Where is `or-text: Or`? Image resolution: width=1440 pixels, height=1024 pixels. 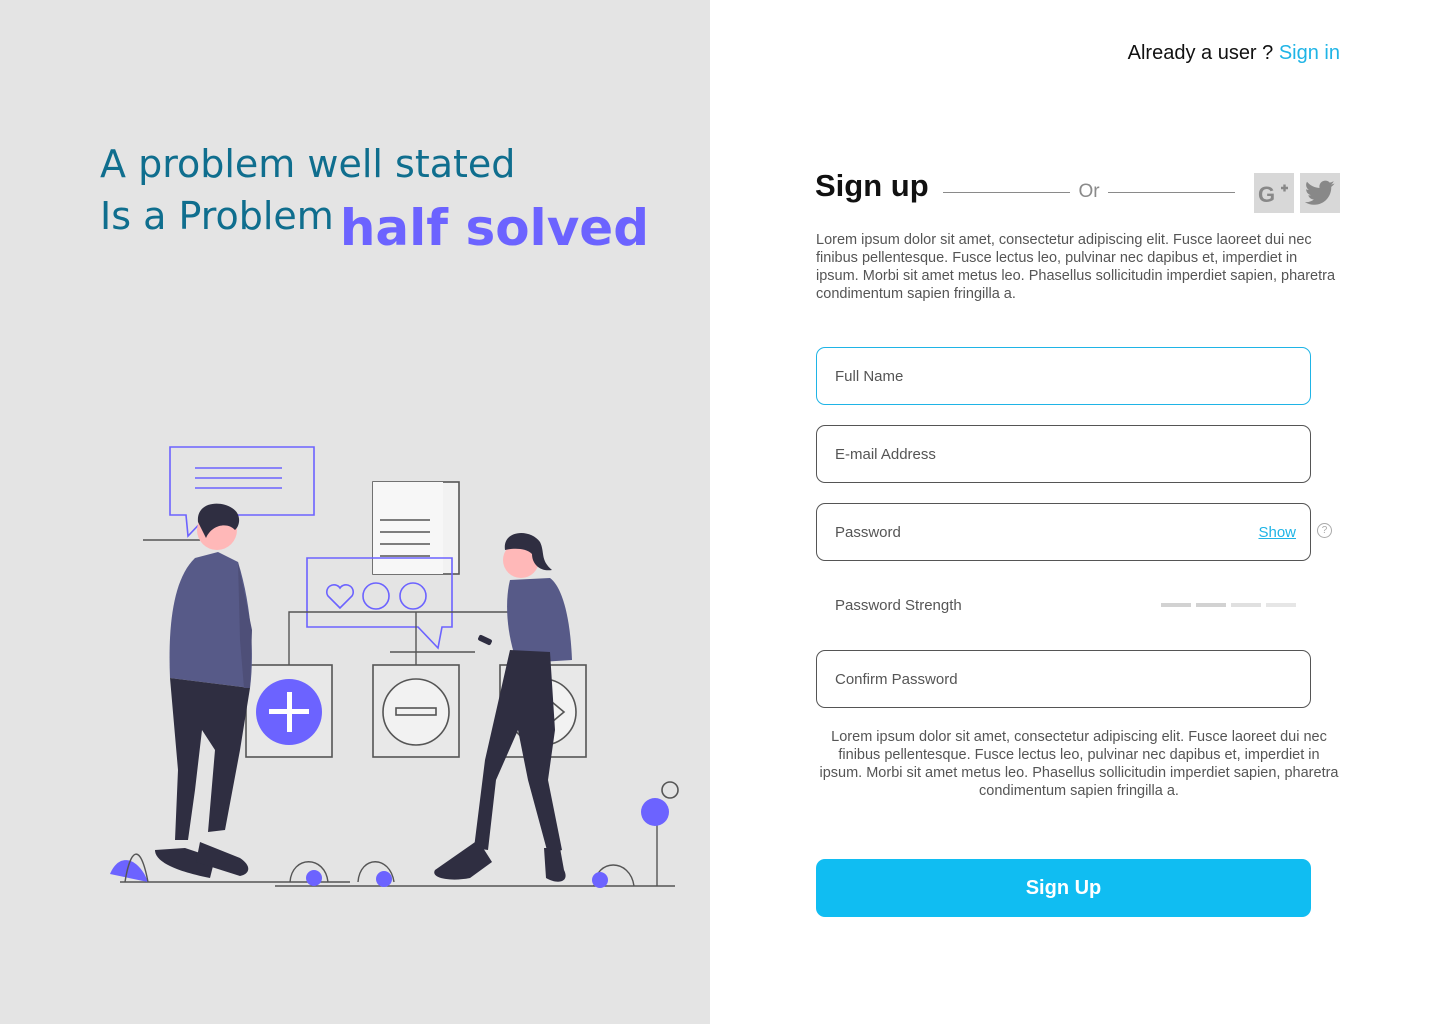
or-text: Or is located at coordinates (1089, 191).